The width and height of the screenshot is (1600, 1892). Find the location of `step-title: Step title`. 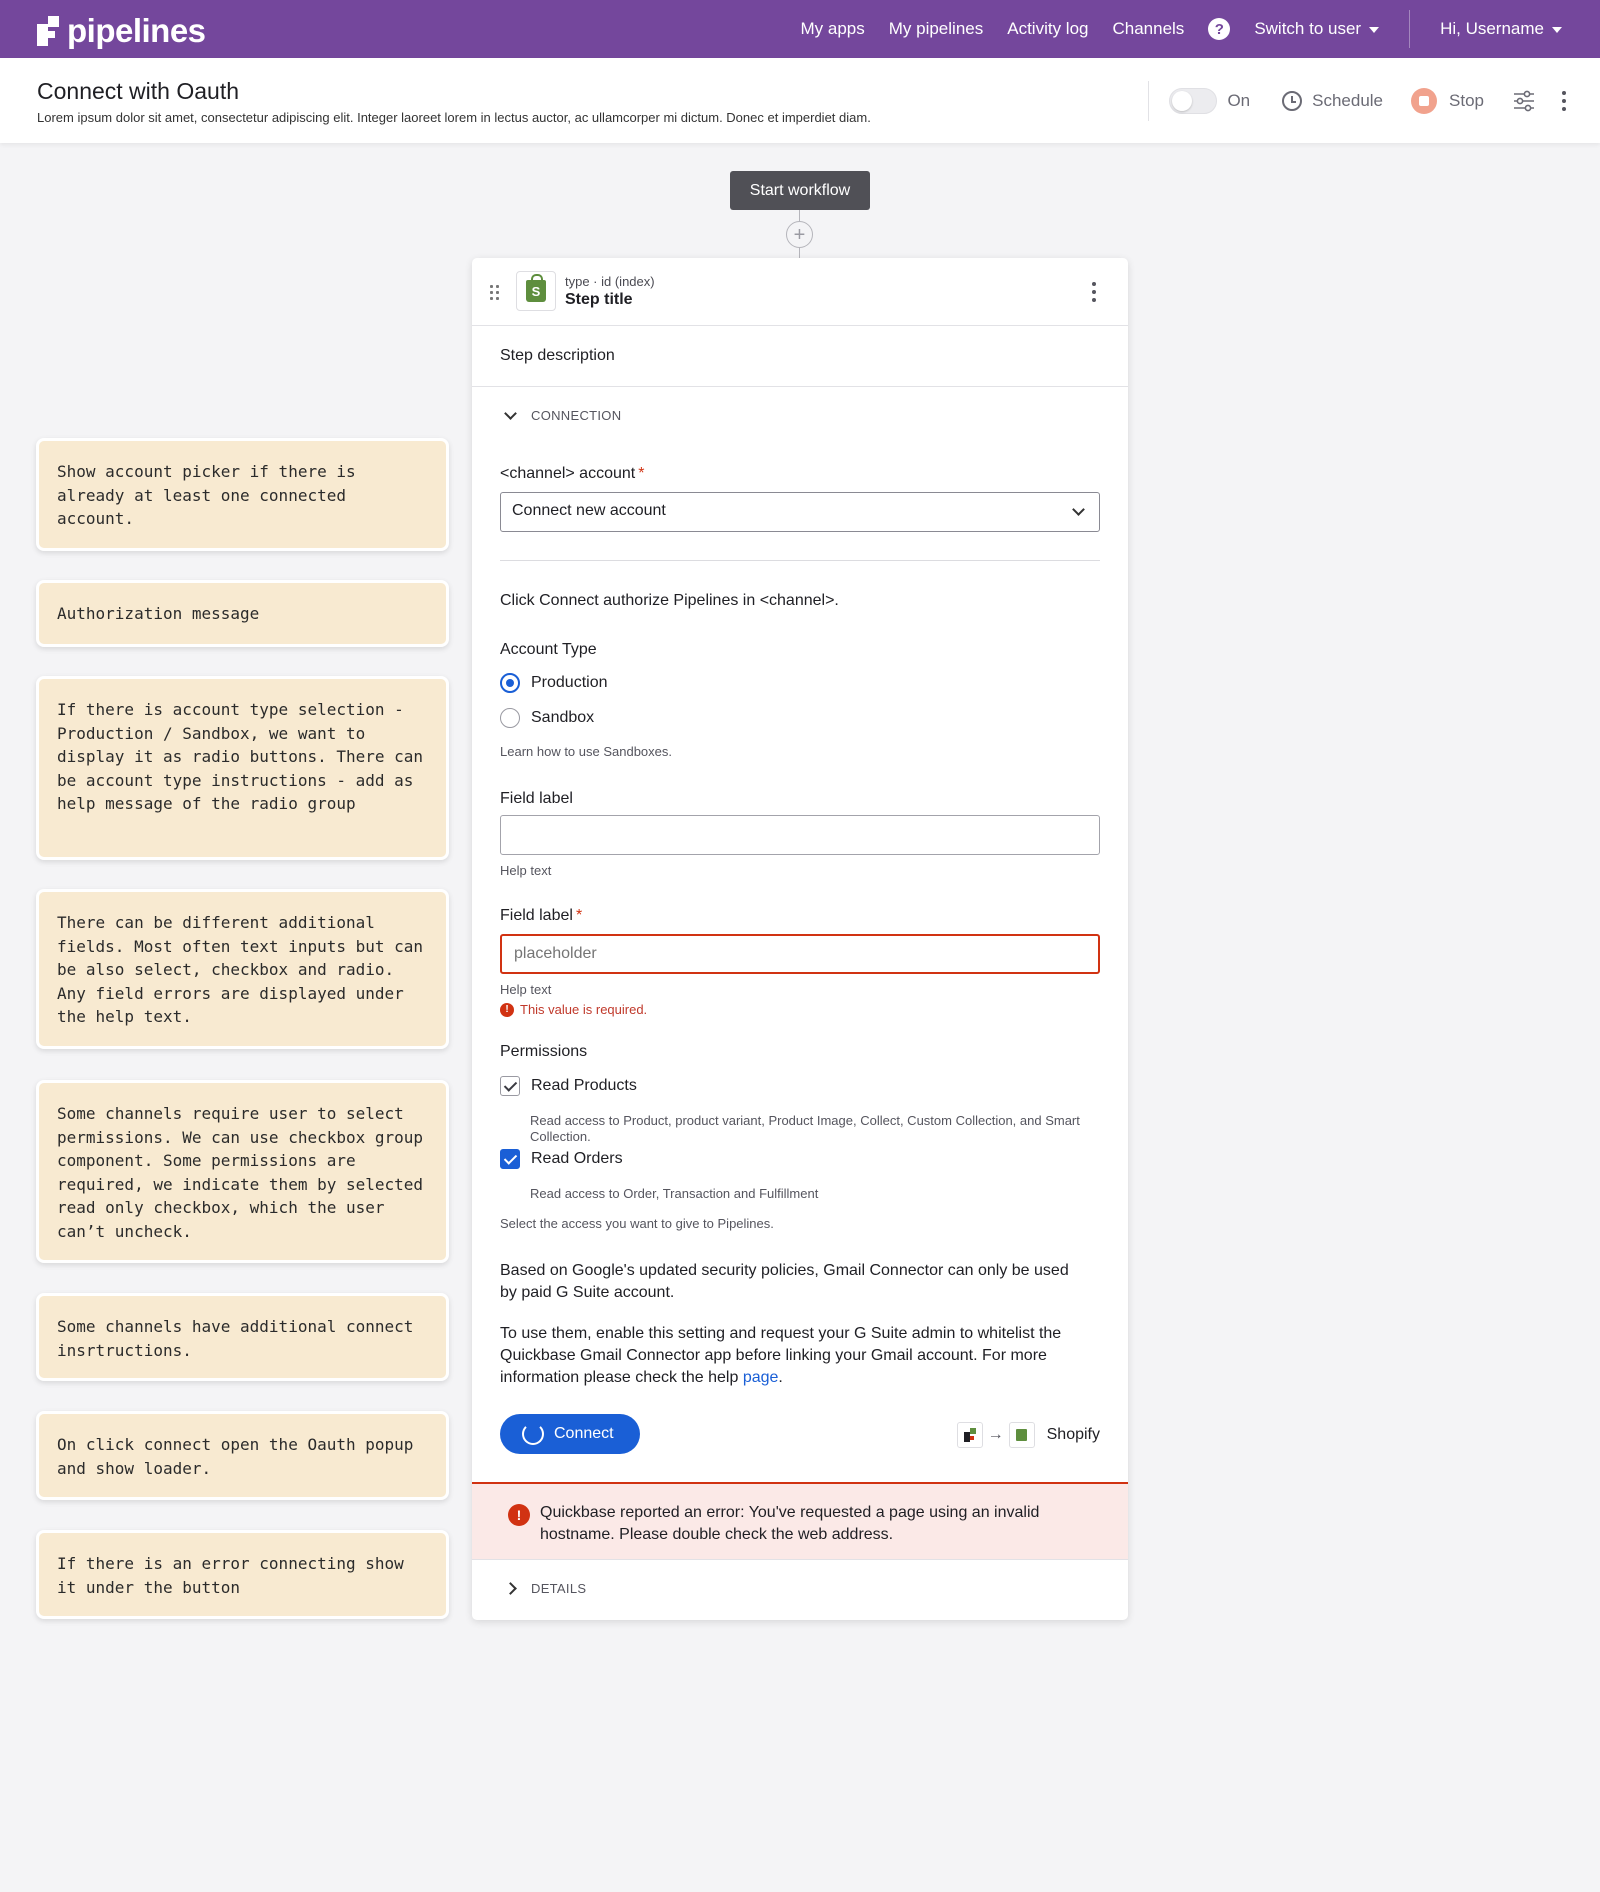

step-title: Step title is located at coordinates (599, 299).